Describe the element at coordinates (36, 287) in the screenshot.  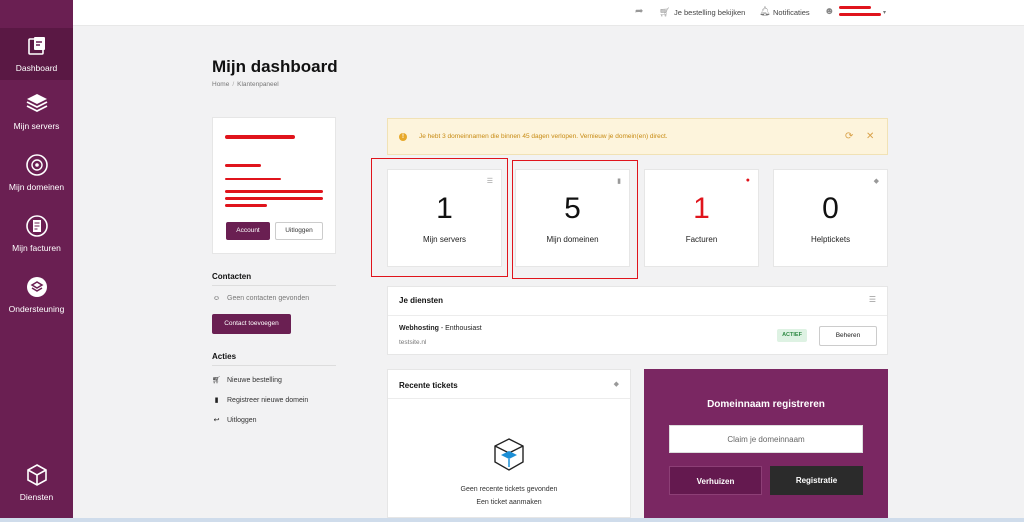
I see `support-icon` at that location.